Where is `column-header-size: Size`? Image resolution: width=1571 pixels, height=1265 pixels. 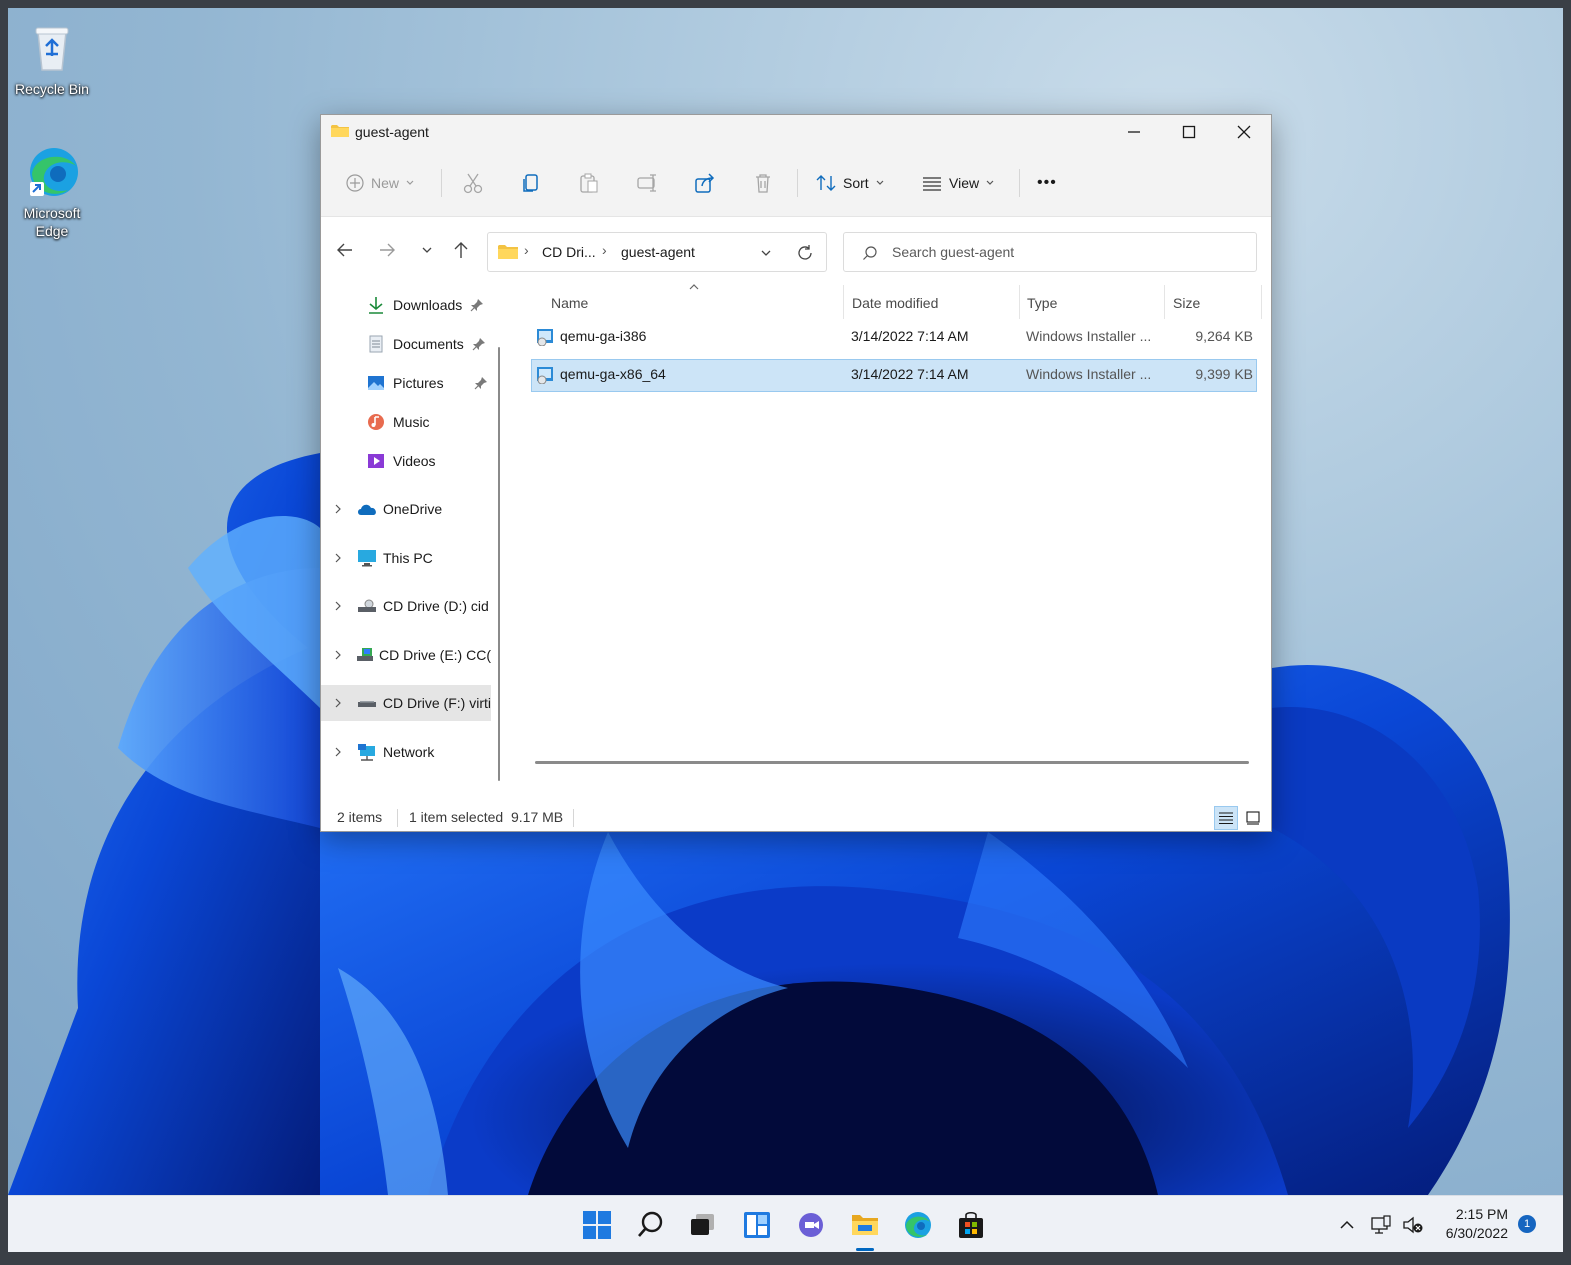 column-header-size: Size is located at coordinates (1186, 303).